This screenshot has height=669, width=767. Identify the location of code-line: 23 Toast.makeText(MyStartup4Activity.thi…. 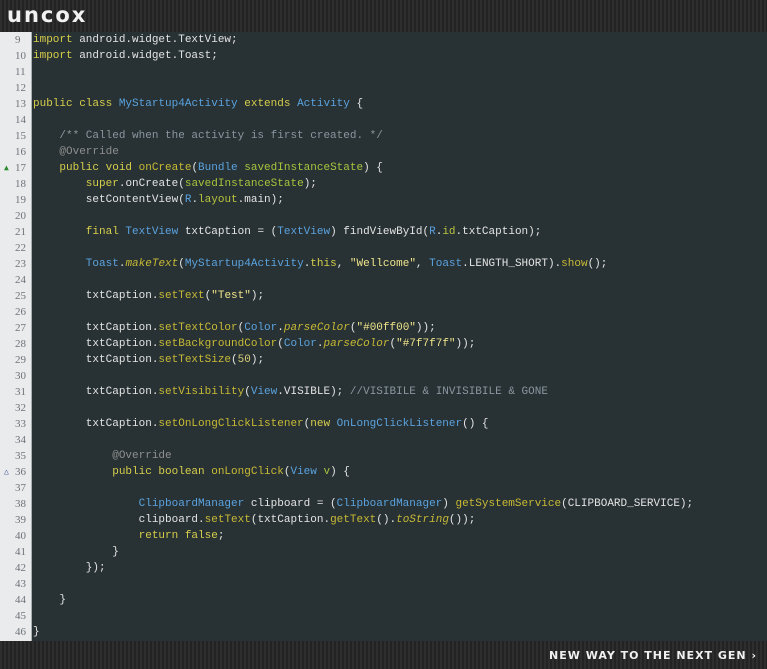
(383, 264).